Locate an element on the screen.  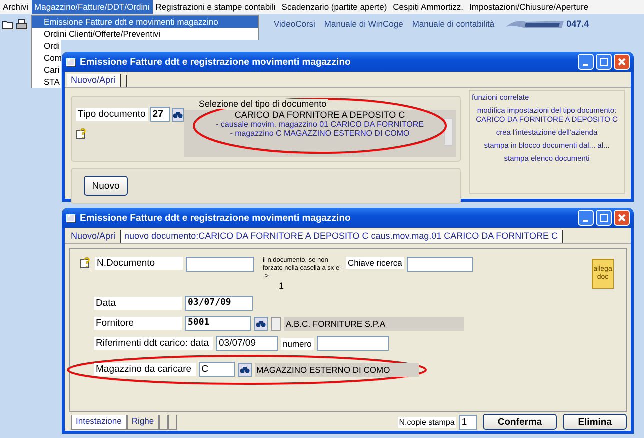
input-field: 5001 is located at coordinates (218, 323).